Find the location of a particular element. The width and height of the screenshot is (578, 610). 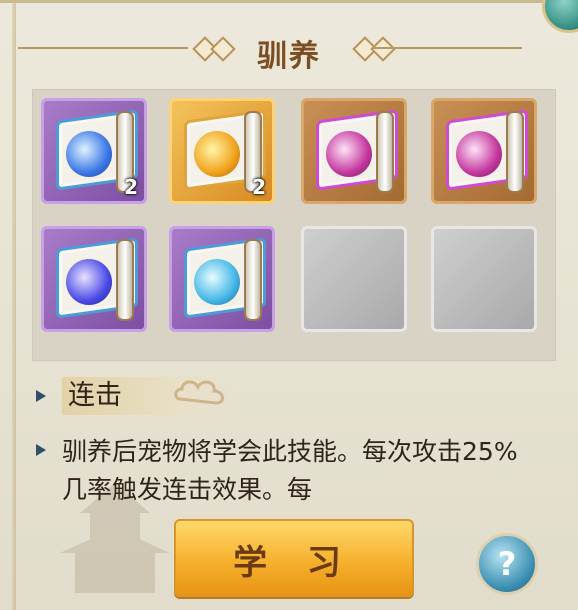

skill-description: 驯养后宠物将学会此技能。每次攻击25%几率触发连击效果。每 is located at coordinates (290, 470).